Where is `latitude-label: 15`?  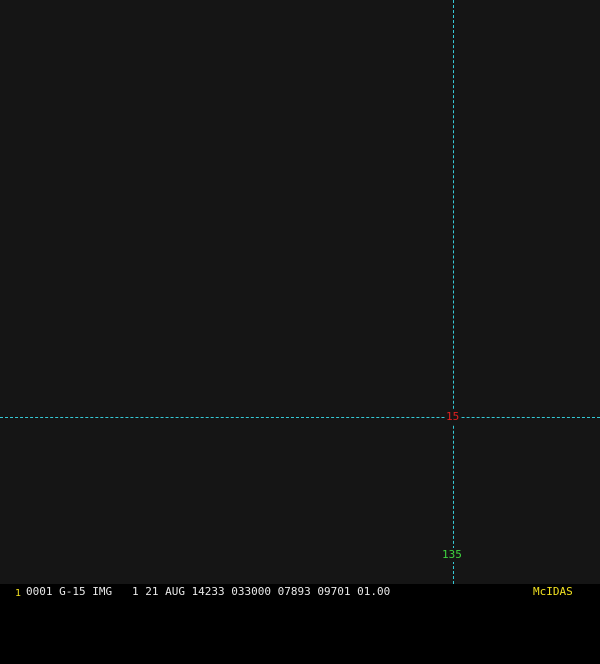 latitude-label: 15 is located at coordinates (453, 417).